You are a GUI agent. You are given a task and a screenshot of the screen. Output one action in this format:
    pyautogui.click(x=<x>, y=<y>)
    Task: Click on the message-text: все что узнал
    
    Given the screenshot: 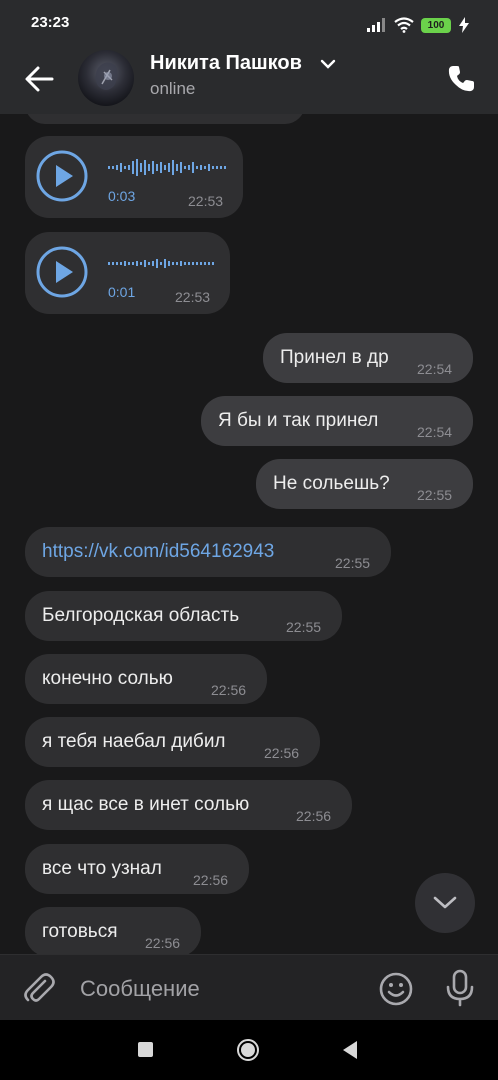 What is the action you would take?
    pyautogui.click(x=102, y=868)
    